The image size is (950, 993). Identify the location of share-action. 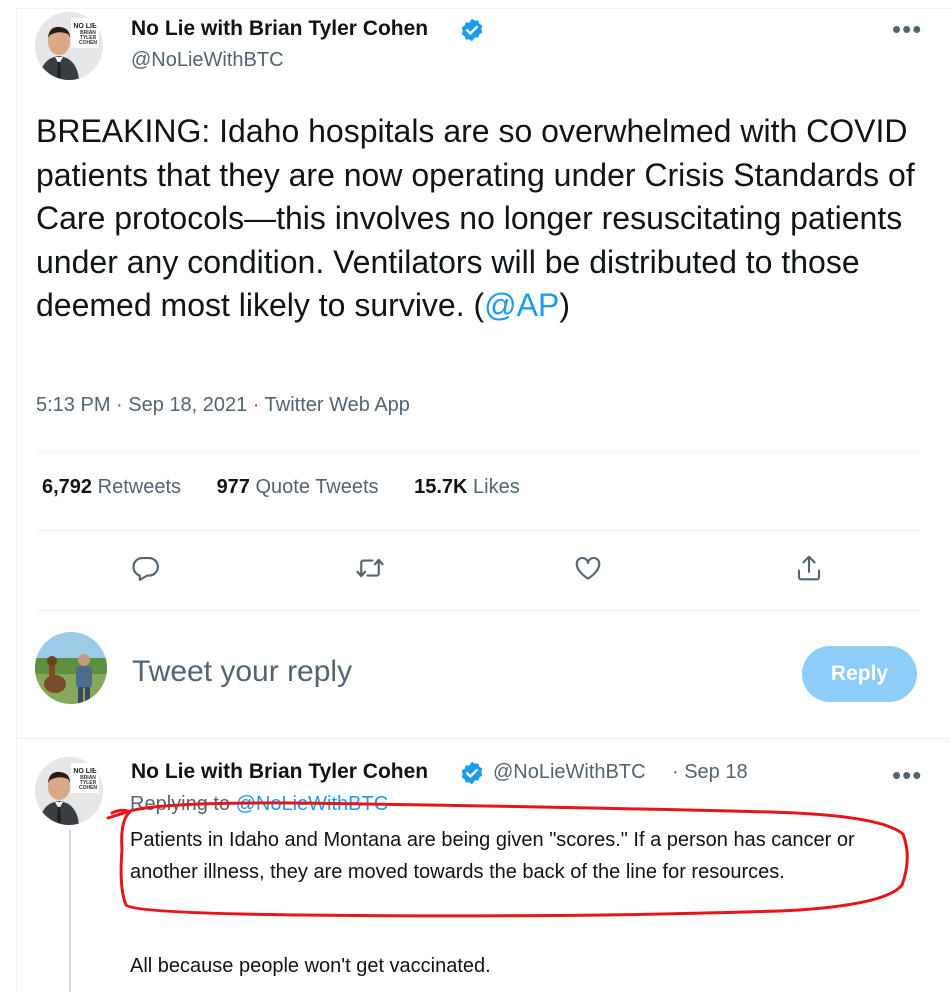
(809, 568).